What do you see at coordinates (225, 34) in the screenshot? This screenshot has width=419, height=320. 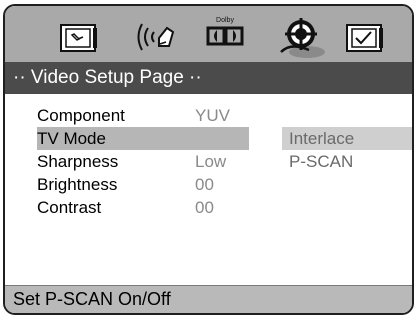 I see `dolby-setup-icon: Dolby` at bounding box center [225, 34].